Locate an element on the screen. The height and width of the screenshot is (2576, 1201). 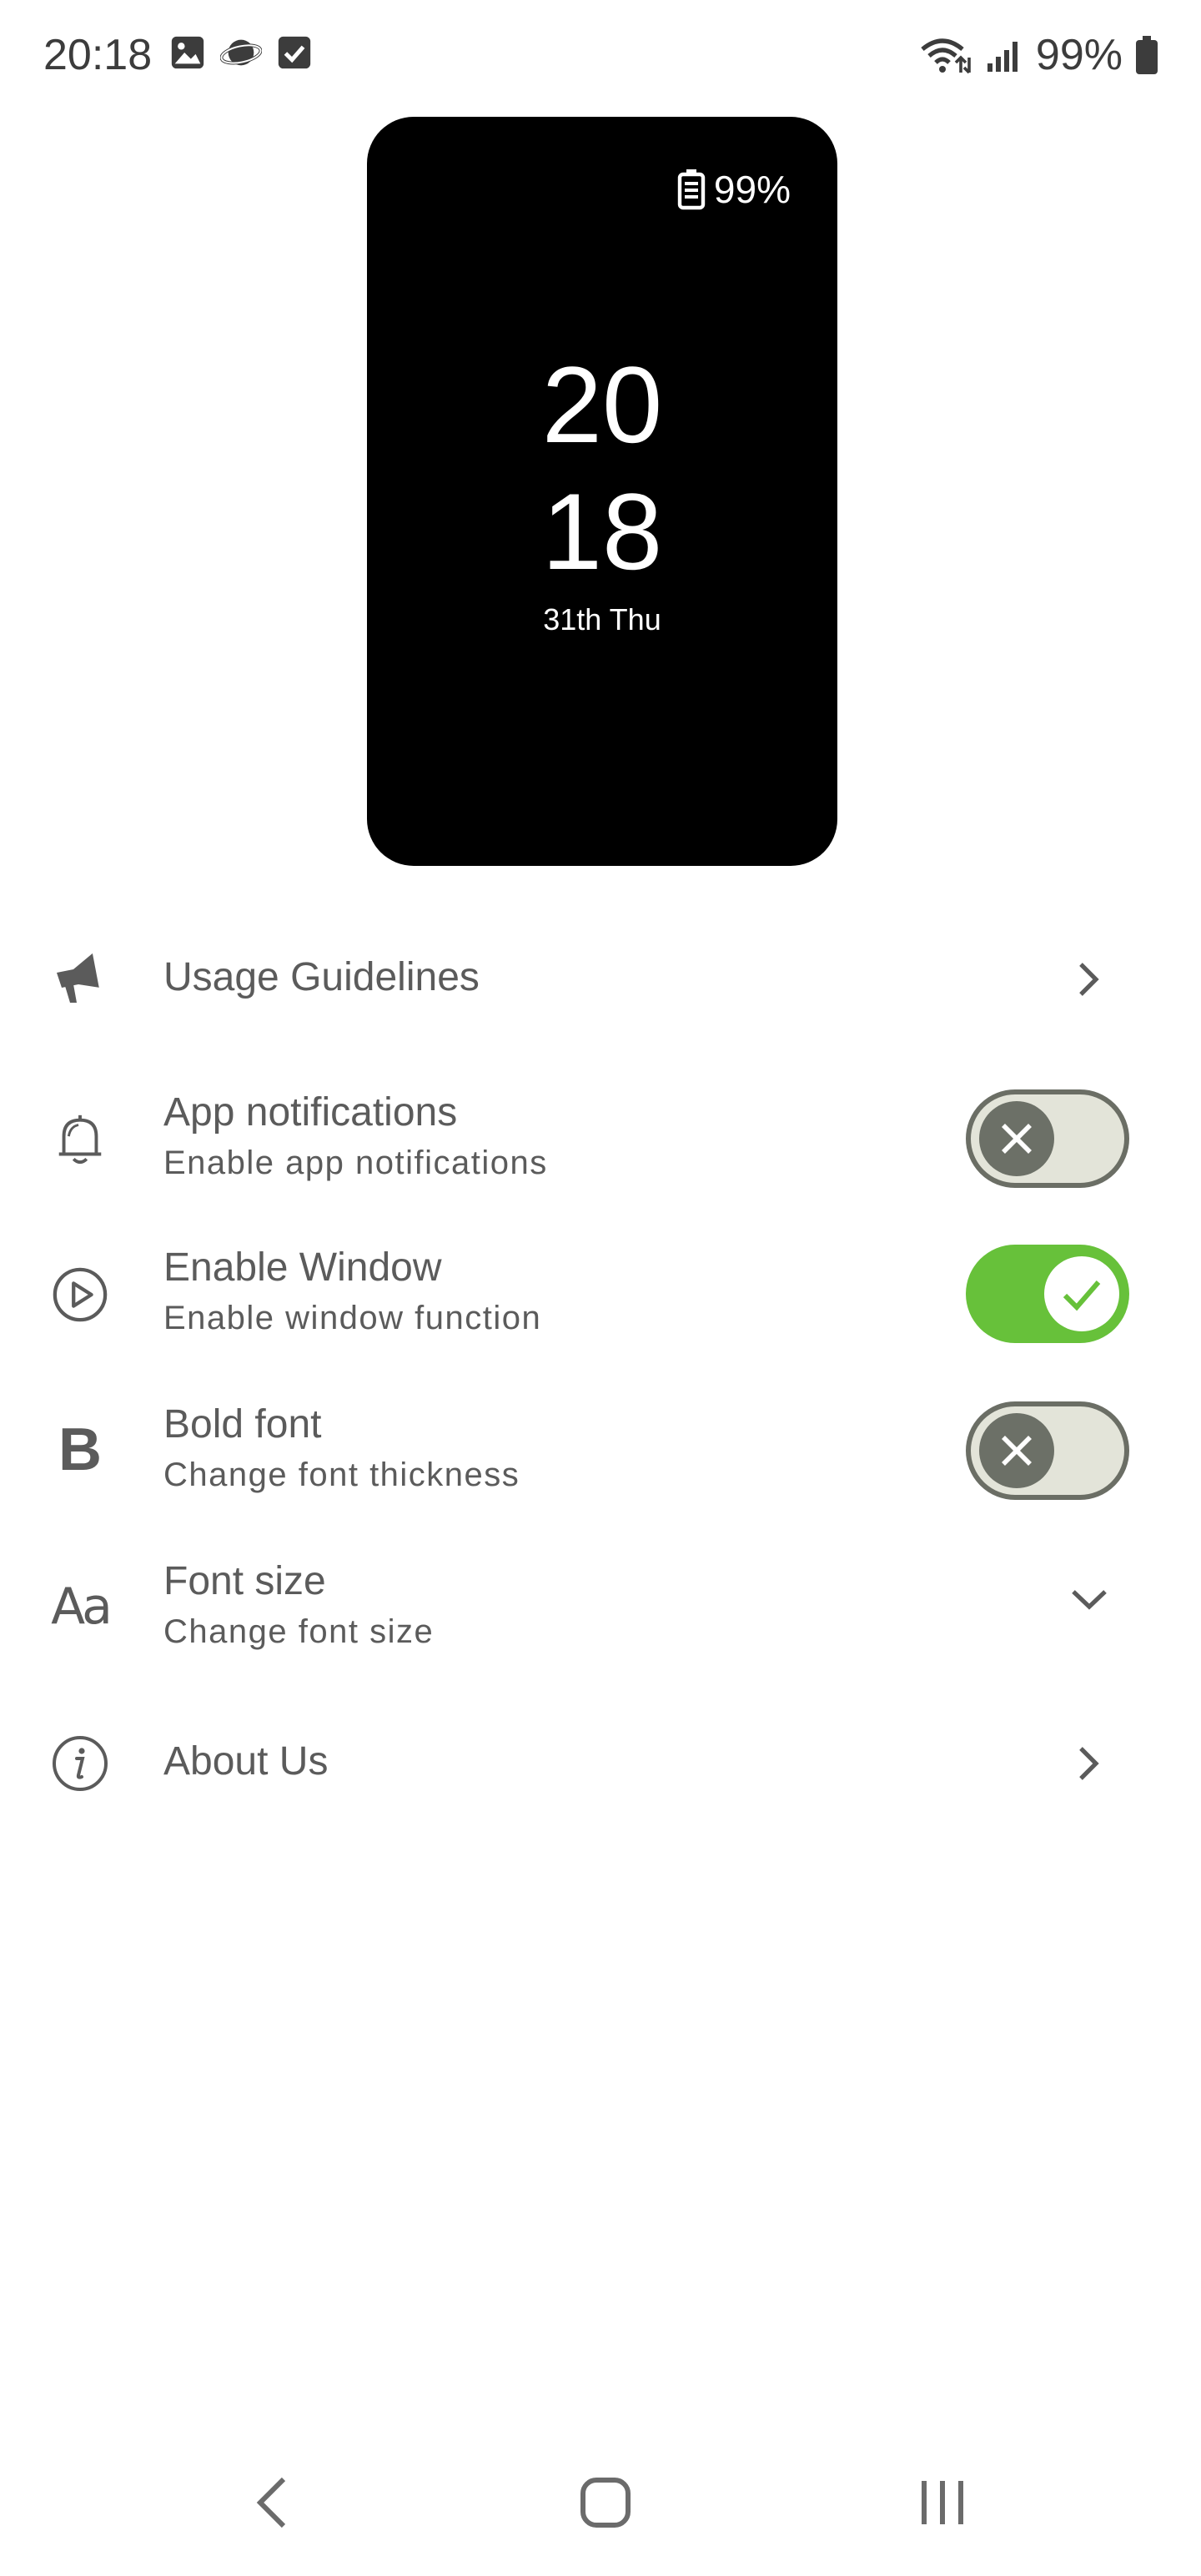
preview-date: 31th Thu is located at coordinates (602, 619).